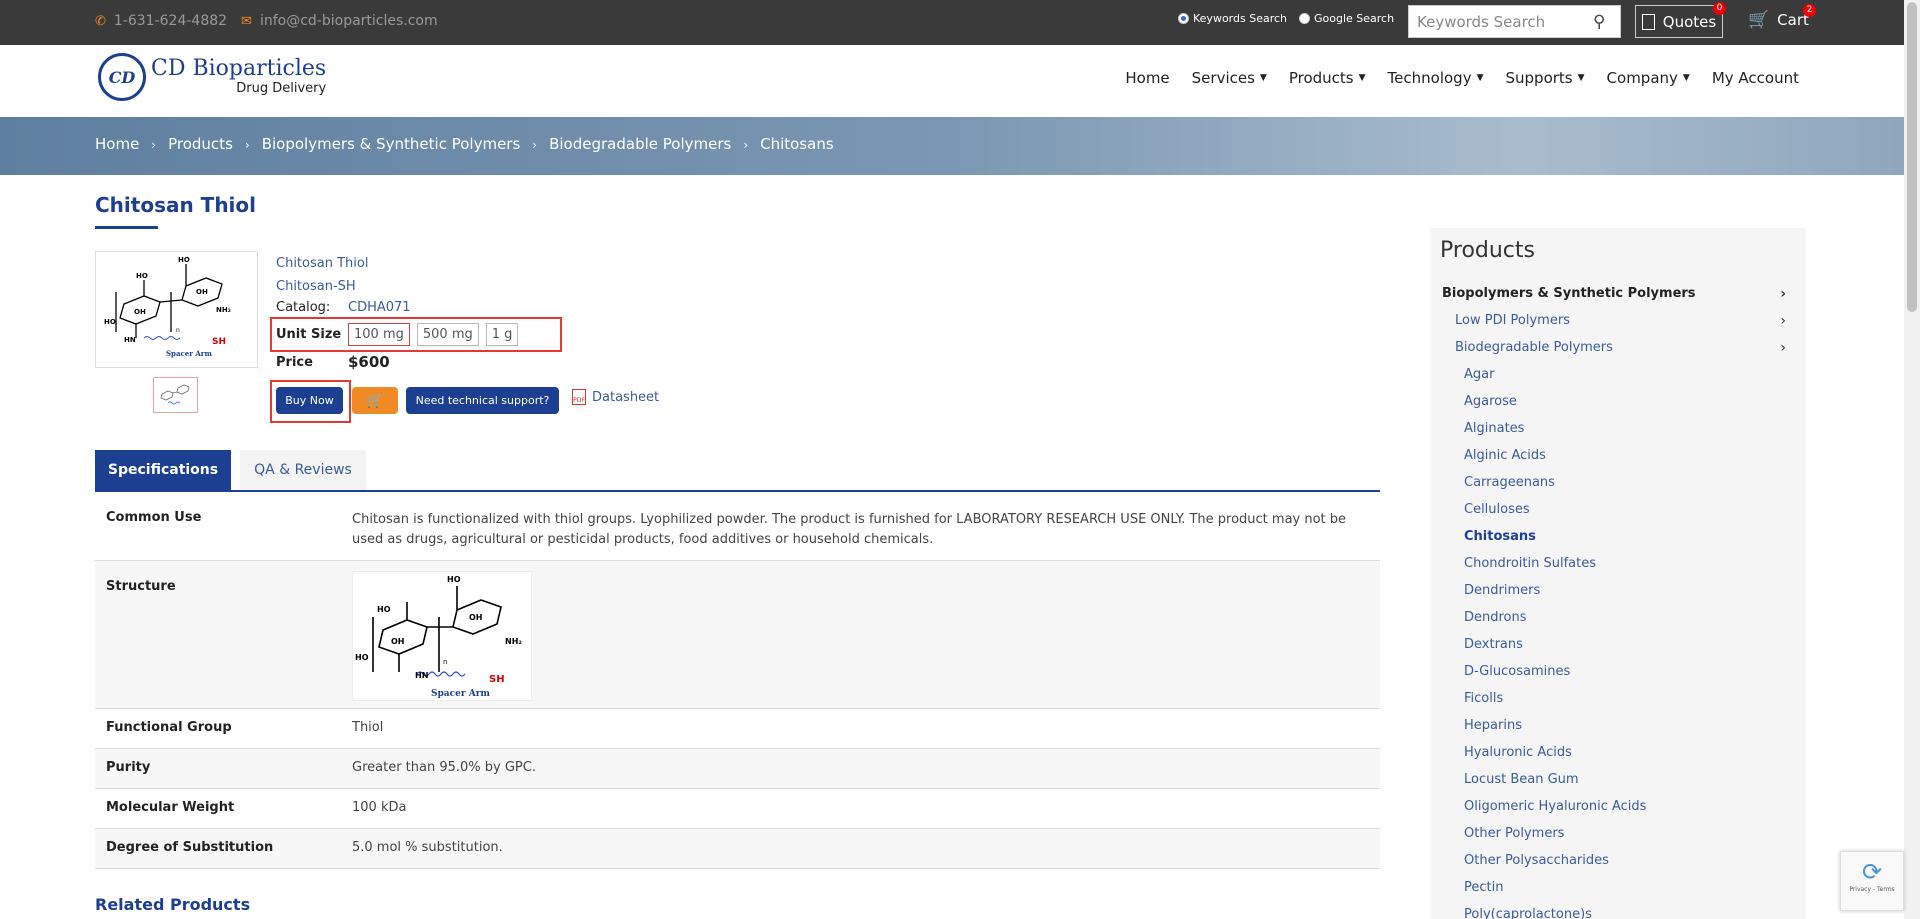  Describe the element at coordinates (173, 904) in the screenshot. I see `related-products-heading: Related Products` at that location.